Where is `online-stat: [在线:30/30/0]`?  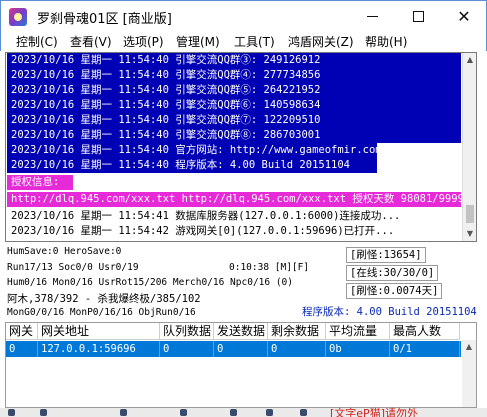
online-stat: [在线:30/30/0] is located at coordinates (392, 273).